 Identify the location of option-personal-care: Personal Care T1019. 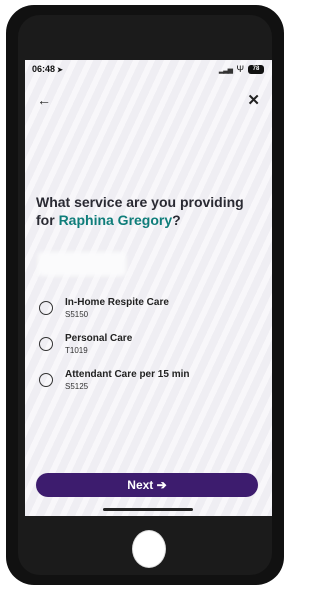
(139, 350).